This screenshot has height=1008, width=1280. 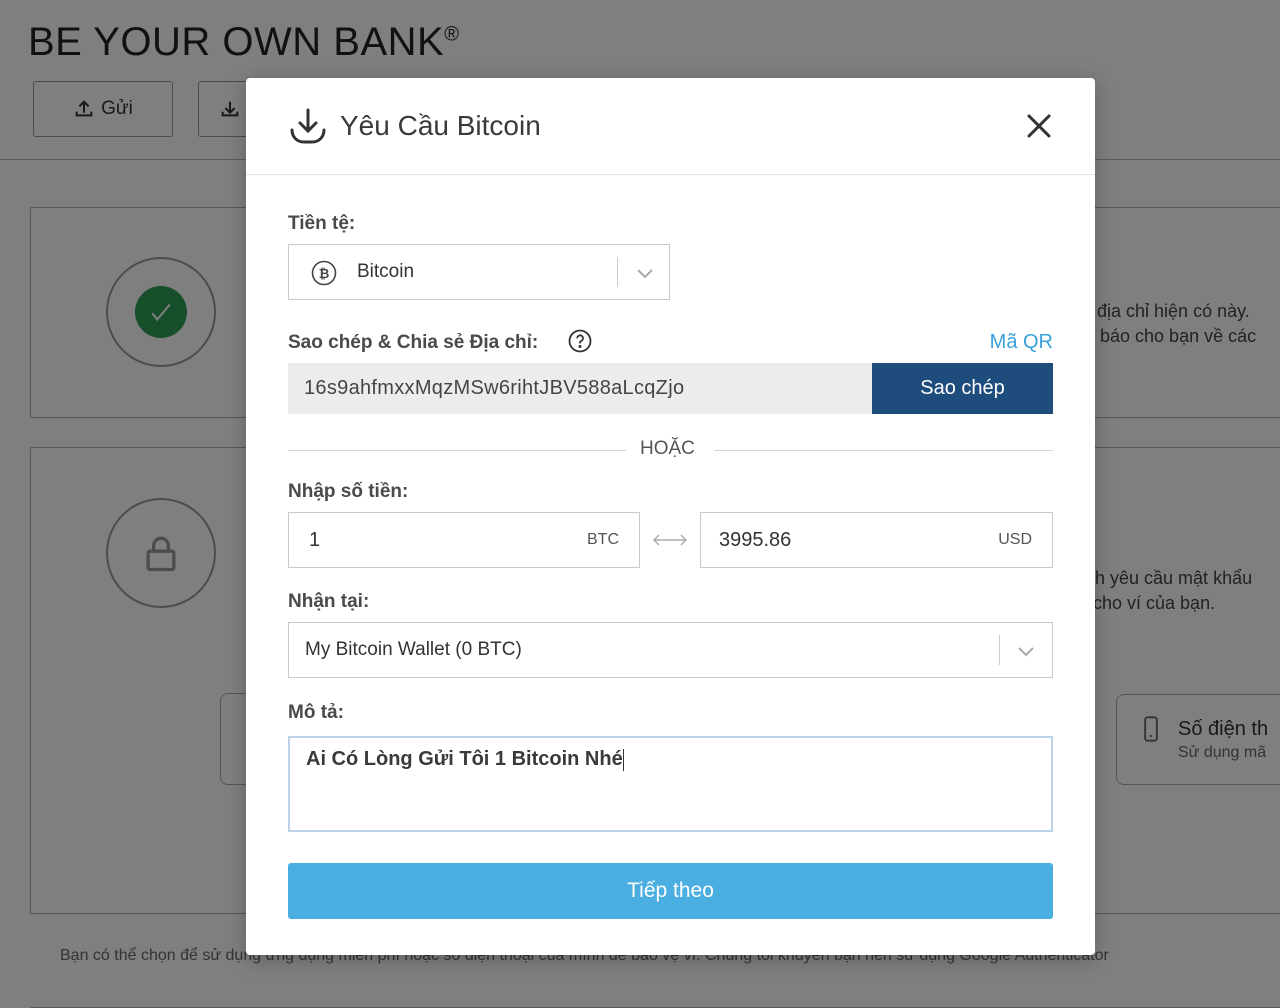 What do you see at coordinates (580, 388) in the screenshot?
I see `bitcoin-address-field: 16s9ahfmxxMqzMSw6rihtJBV588aLcqZjo` at bounding box center [580, 388].